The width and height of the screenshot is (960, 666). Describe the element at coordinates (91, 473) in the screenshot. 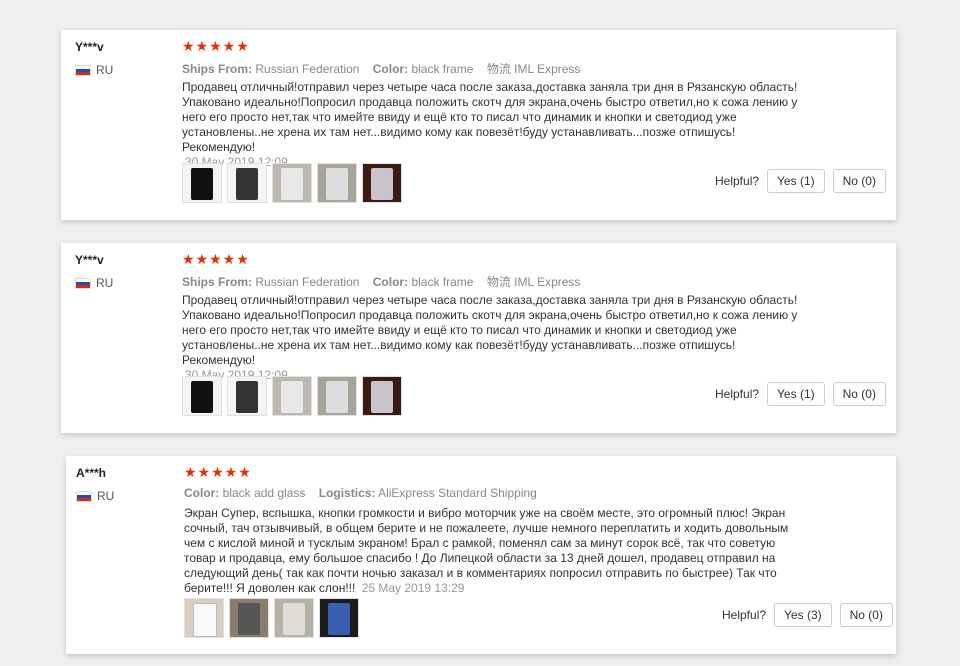

I see `reviewer-name: A***h` at that location.